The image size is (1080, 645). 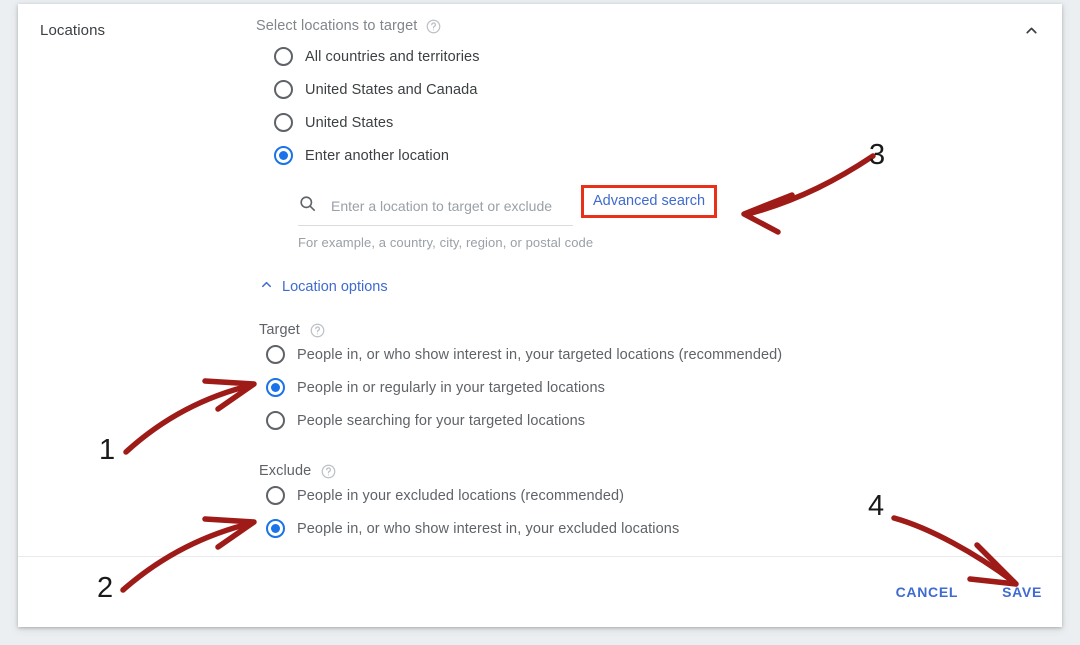 What do you see at coordinates (279, 330) in the screenshot?
I see `target-group-title: Target` at bounding box center [279, 330].